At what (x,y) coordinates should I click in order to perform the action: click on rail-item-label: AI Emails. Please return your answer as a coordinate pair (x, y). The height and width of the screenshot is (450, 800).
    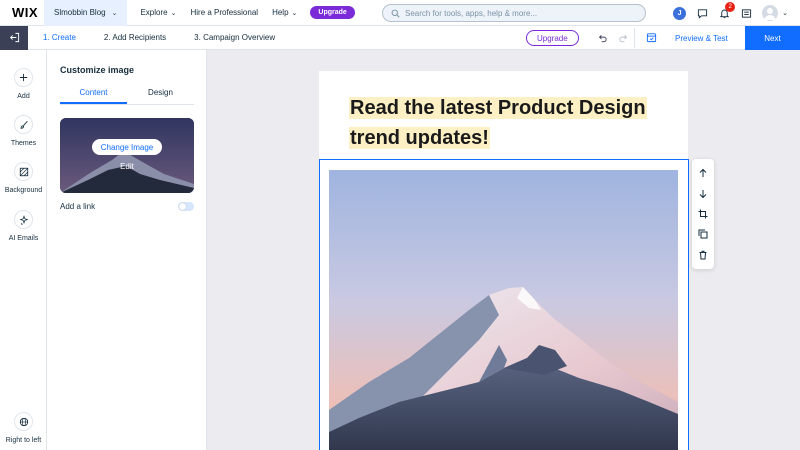
    Looking at the image, I should click on (23, 238).